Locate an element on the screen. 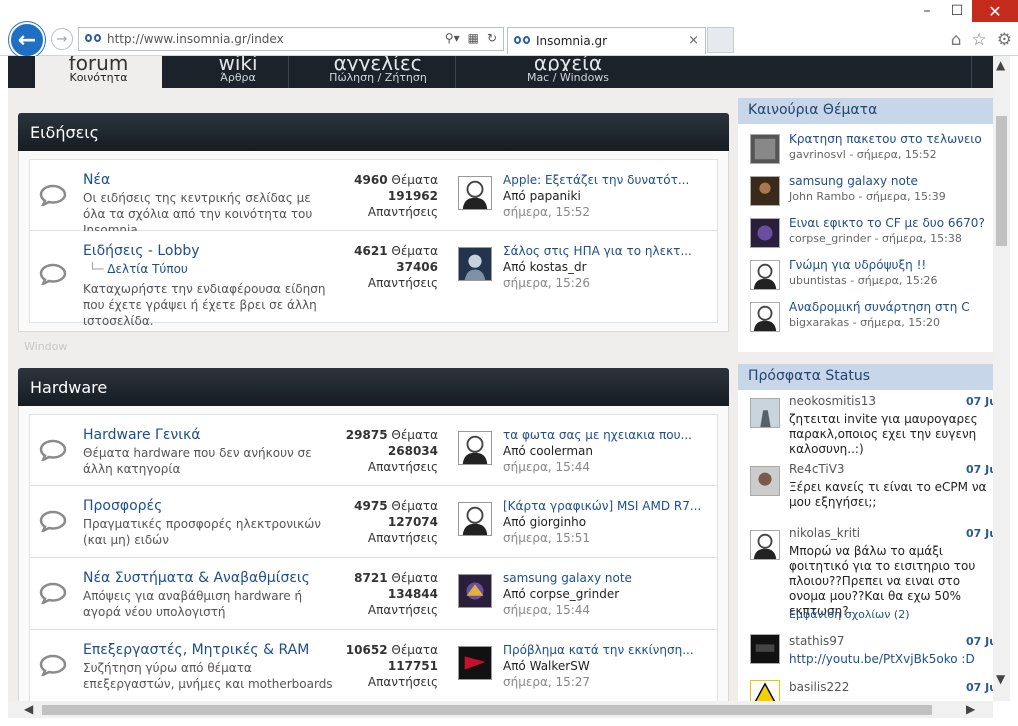  scroll-right-icon: ▶ is located at coordinates (970, 709).